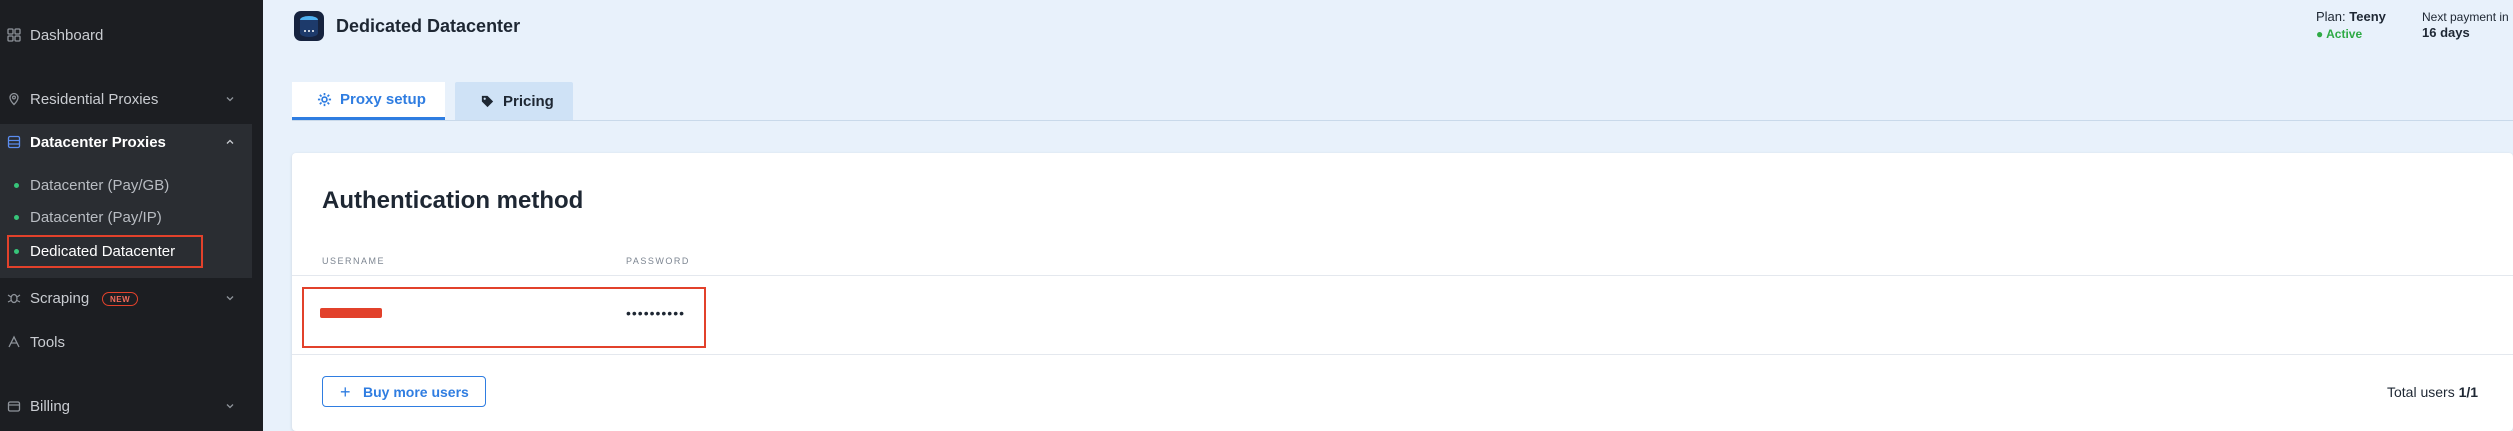  Describe the element at coordinates (14, 142) in the screenshot. I see `server-icon` at that location.